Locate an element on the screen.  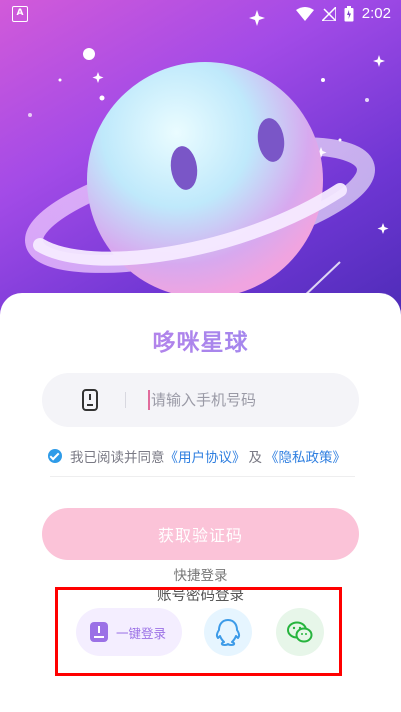
phone-number-field is located at coordinates (200, 400).